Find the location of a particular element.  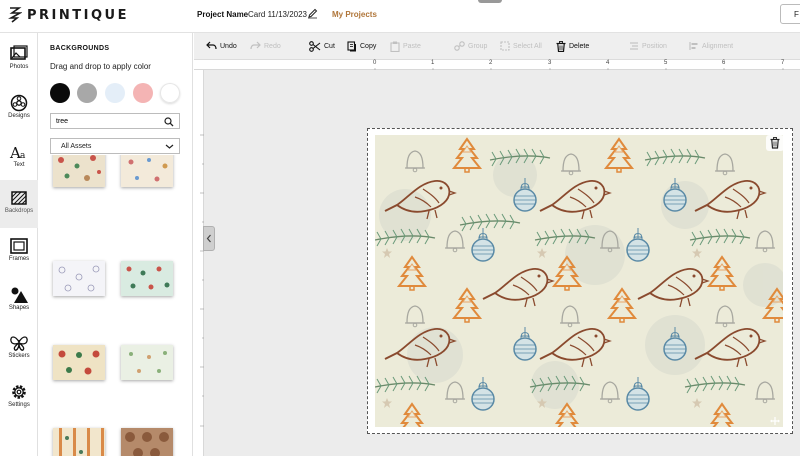

delete-background-button is located at coordinates (775, 143).